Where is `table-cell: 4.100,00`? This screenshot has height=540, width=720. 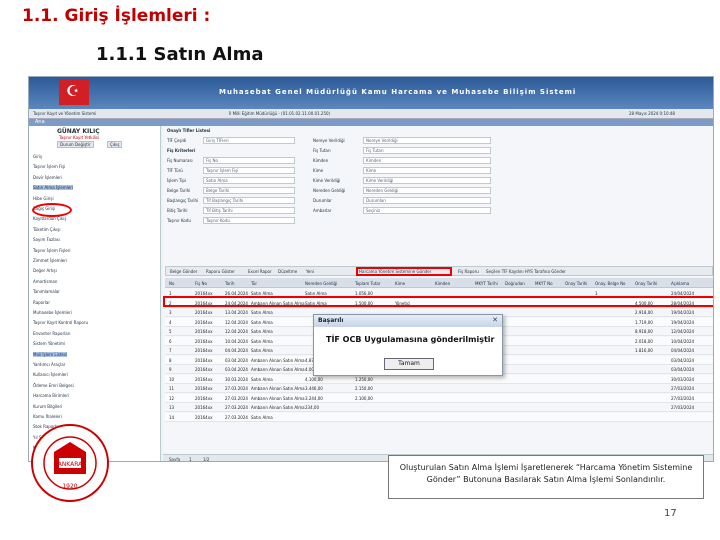
table-cell: 4.100,00 is located at coordinates (314, 379).